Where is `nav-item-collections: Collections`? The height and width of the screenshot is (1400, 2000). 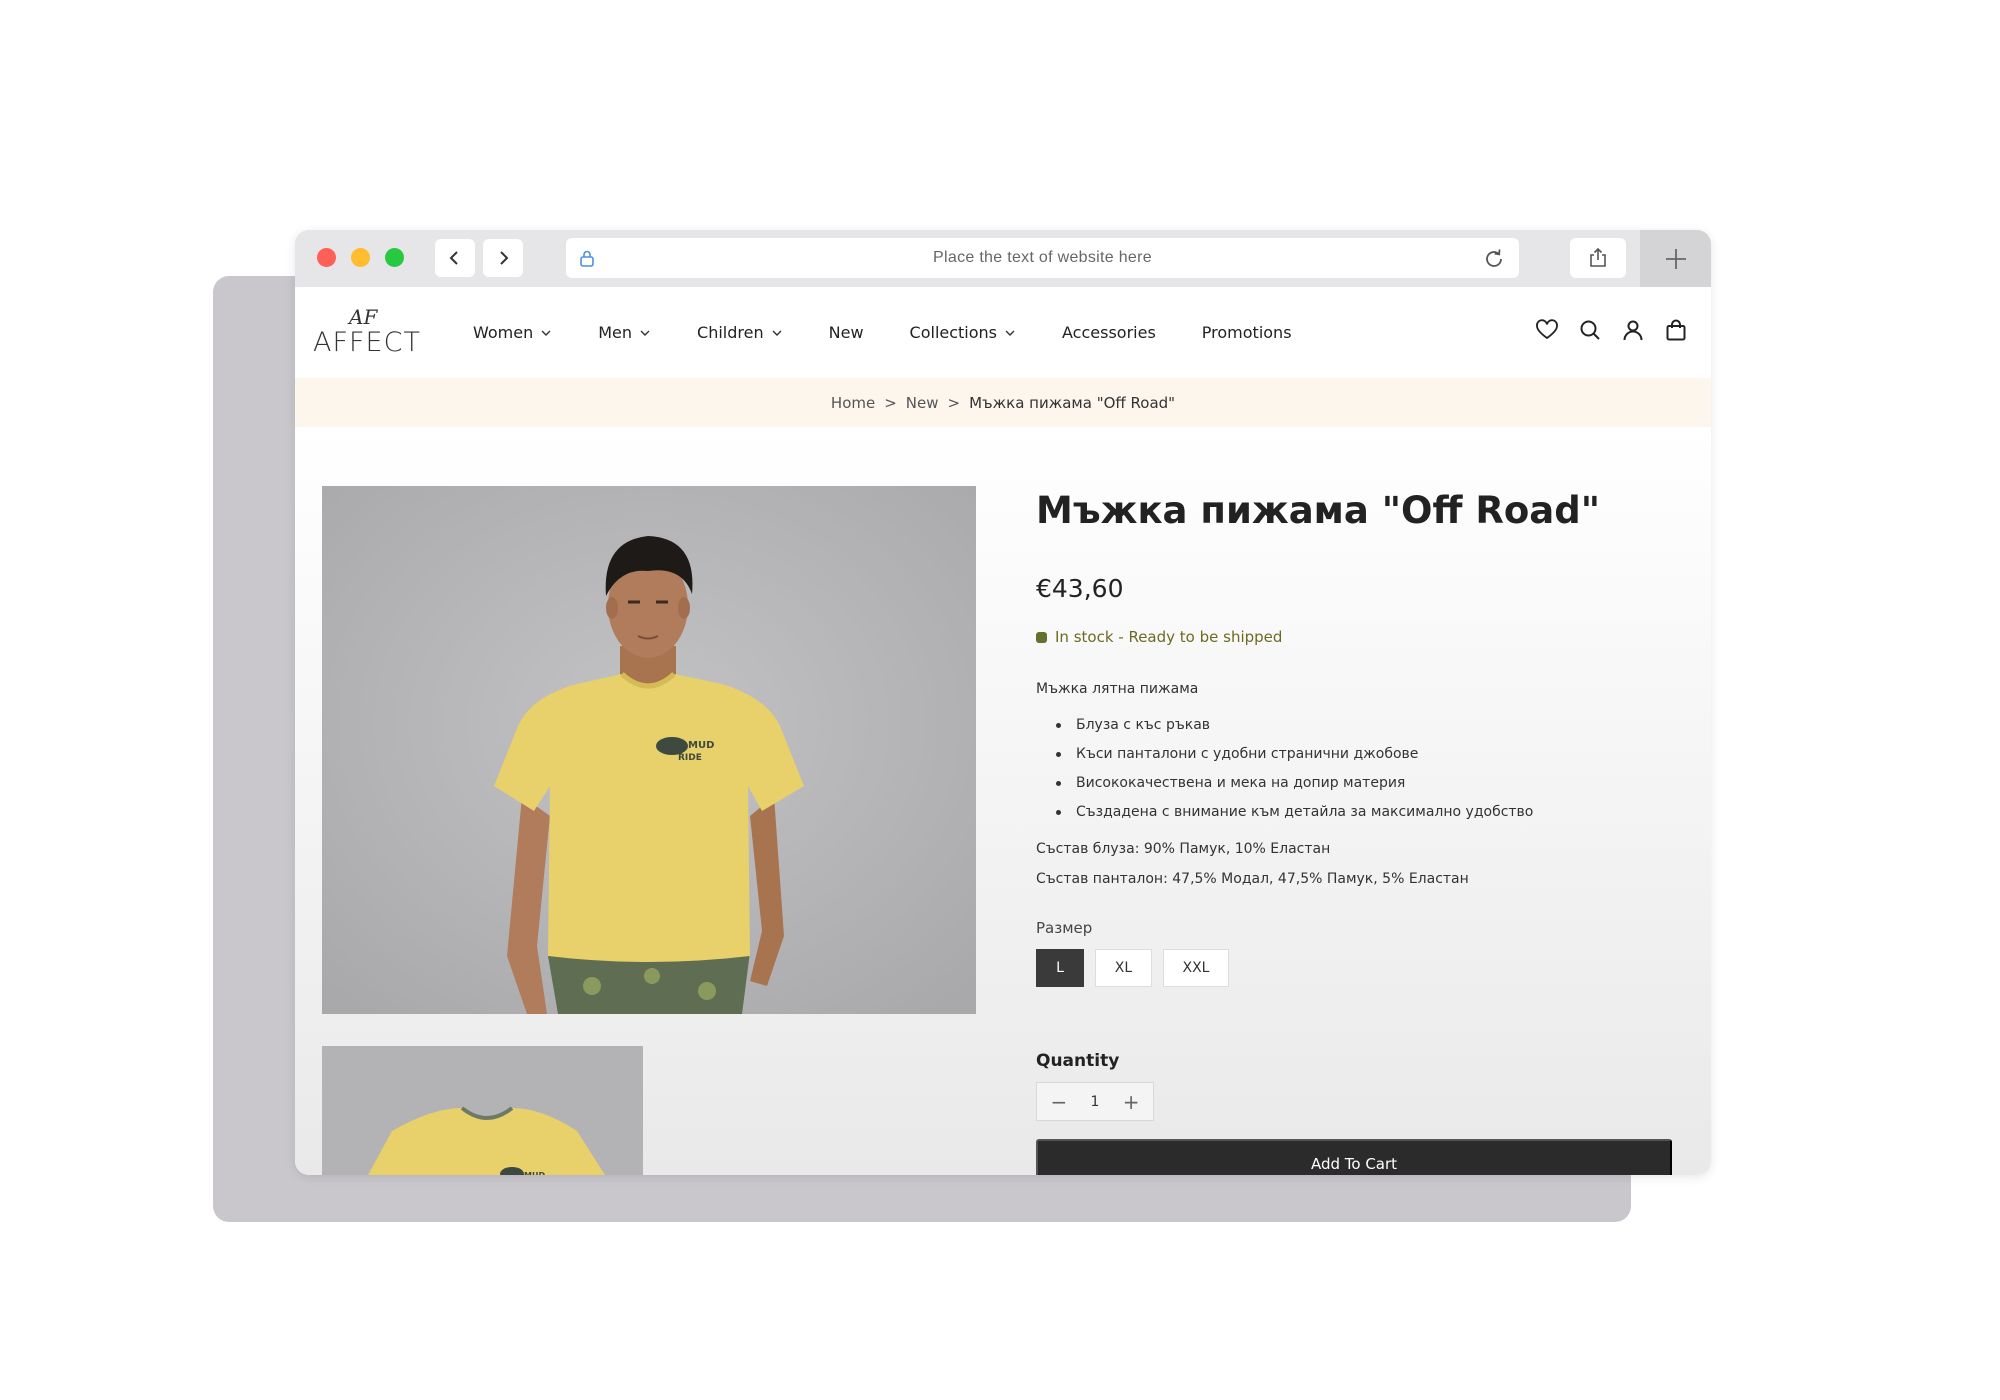
nav-item-collections: Collections is located at coordinates (963, 332).